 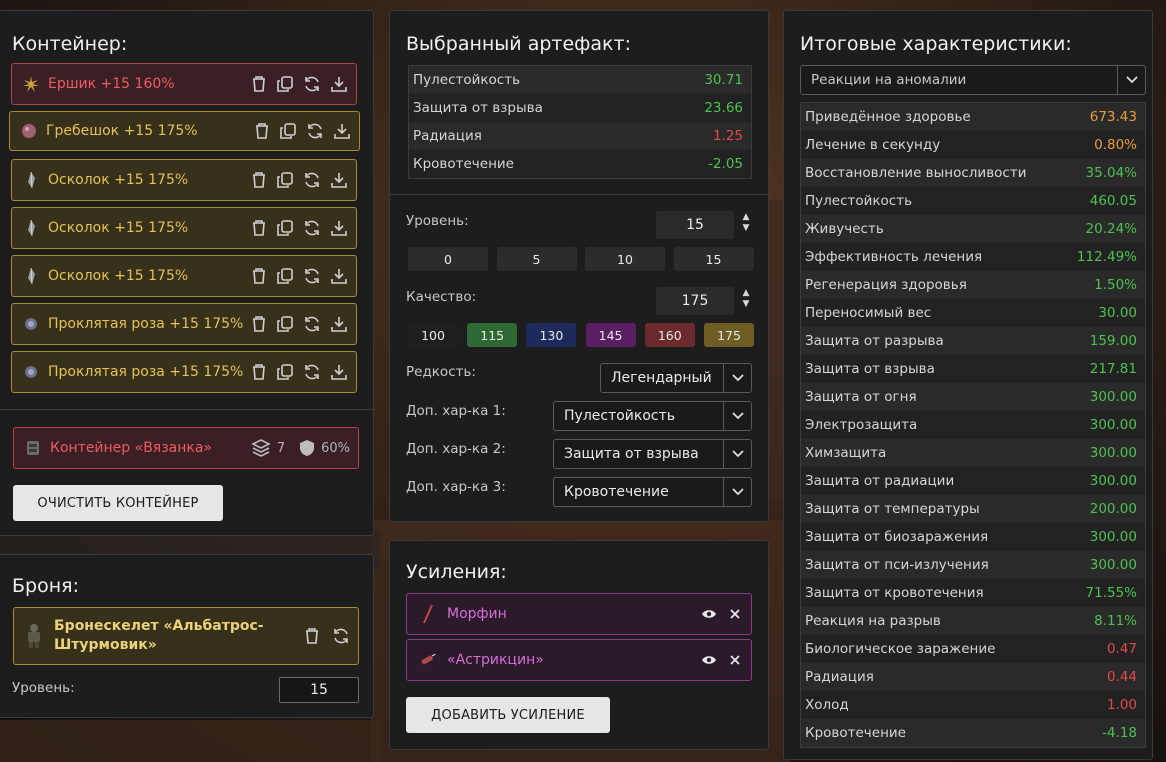 I want to click on rarity-select: Легендарный, so click(x=676, y=378).